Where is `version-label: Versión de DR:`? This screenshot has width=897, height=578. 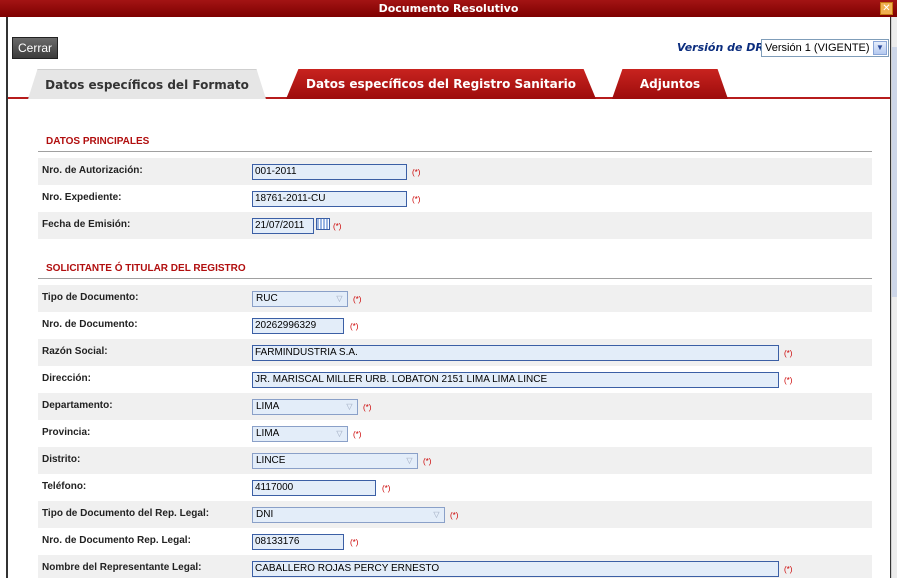 version-label: Versión de DR: is located at coordinates (723, 47).